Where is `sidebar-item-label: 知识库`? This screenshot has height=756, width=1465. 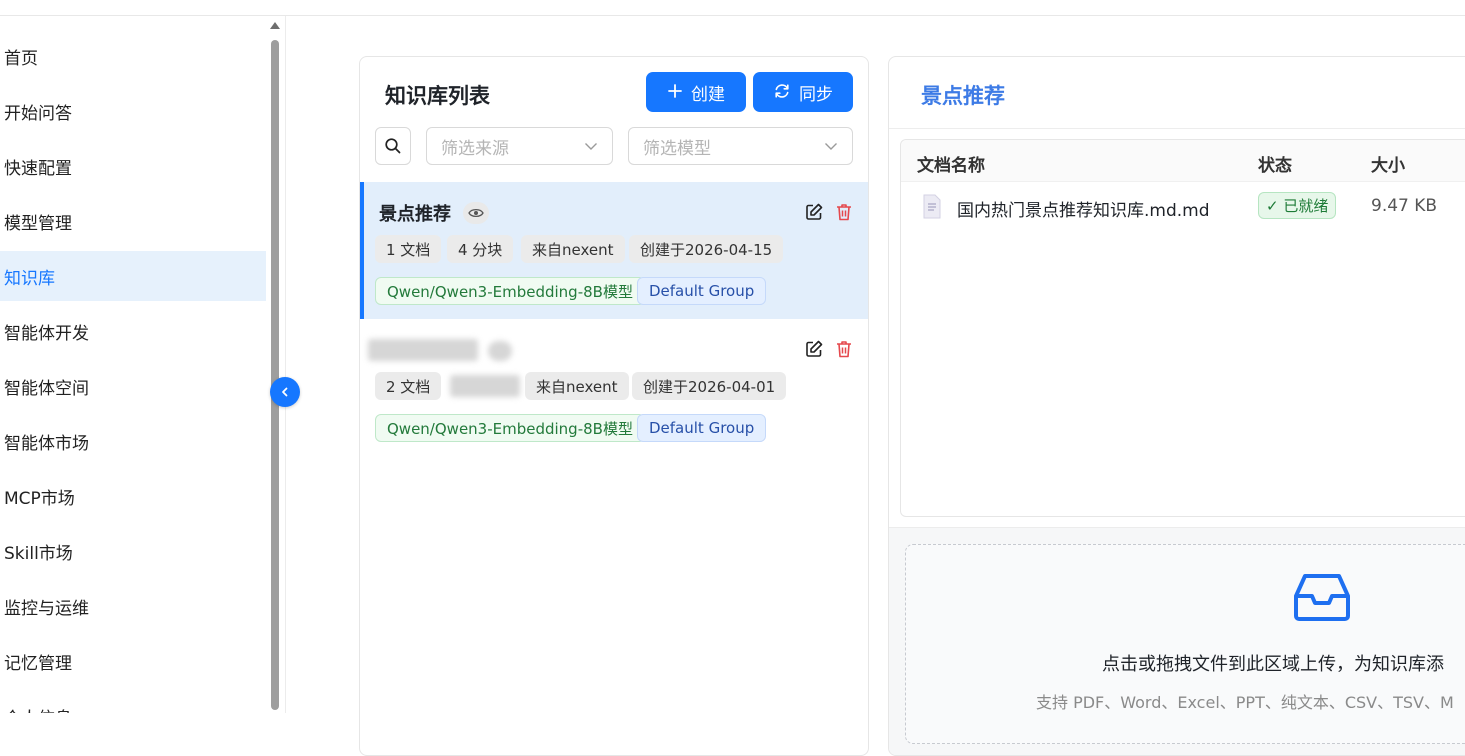
sidebar-item-label: 知识库 is located at coordinates (29, 278).